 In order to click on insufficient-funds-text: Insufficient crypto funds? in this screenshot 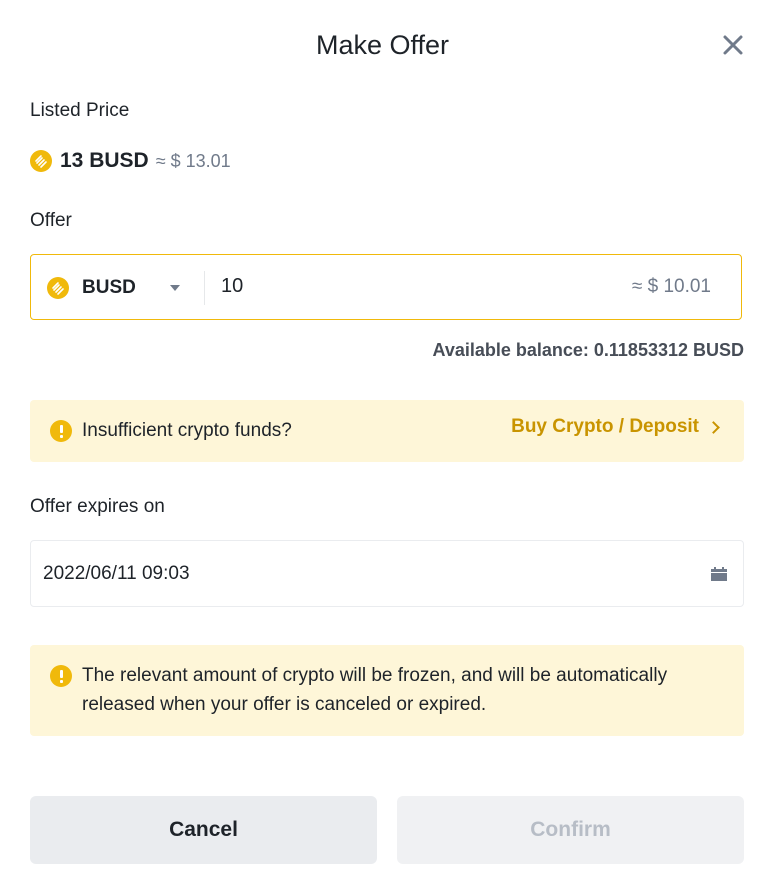, I will do `click(187, 430)`.